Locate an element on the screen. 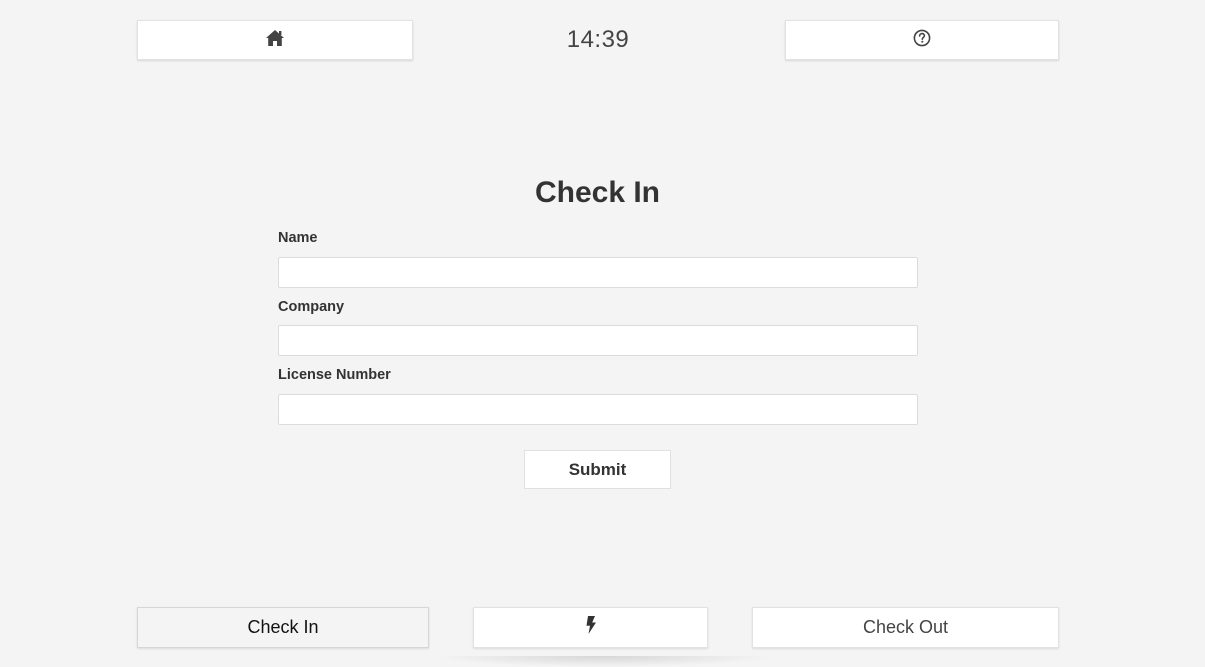  question-circle-icon is located at coordinates (922, 40).